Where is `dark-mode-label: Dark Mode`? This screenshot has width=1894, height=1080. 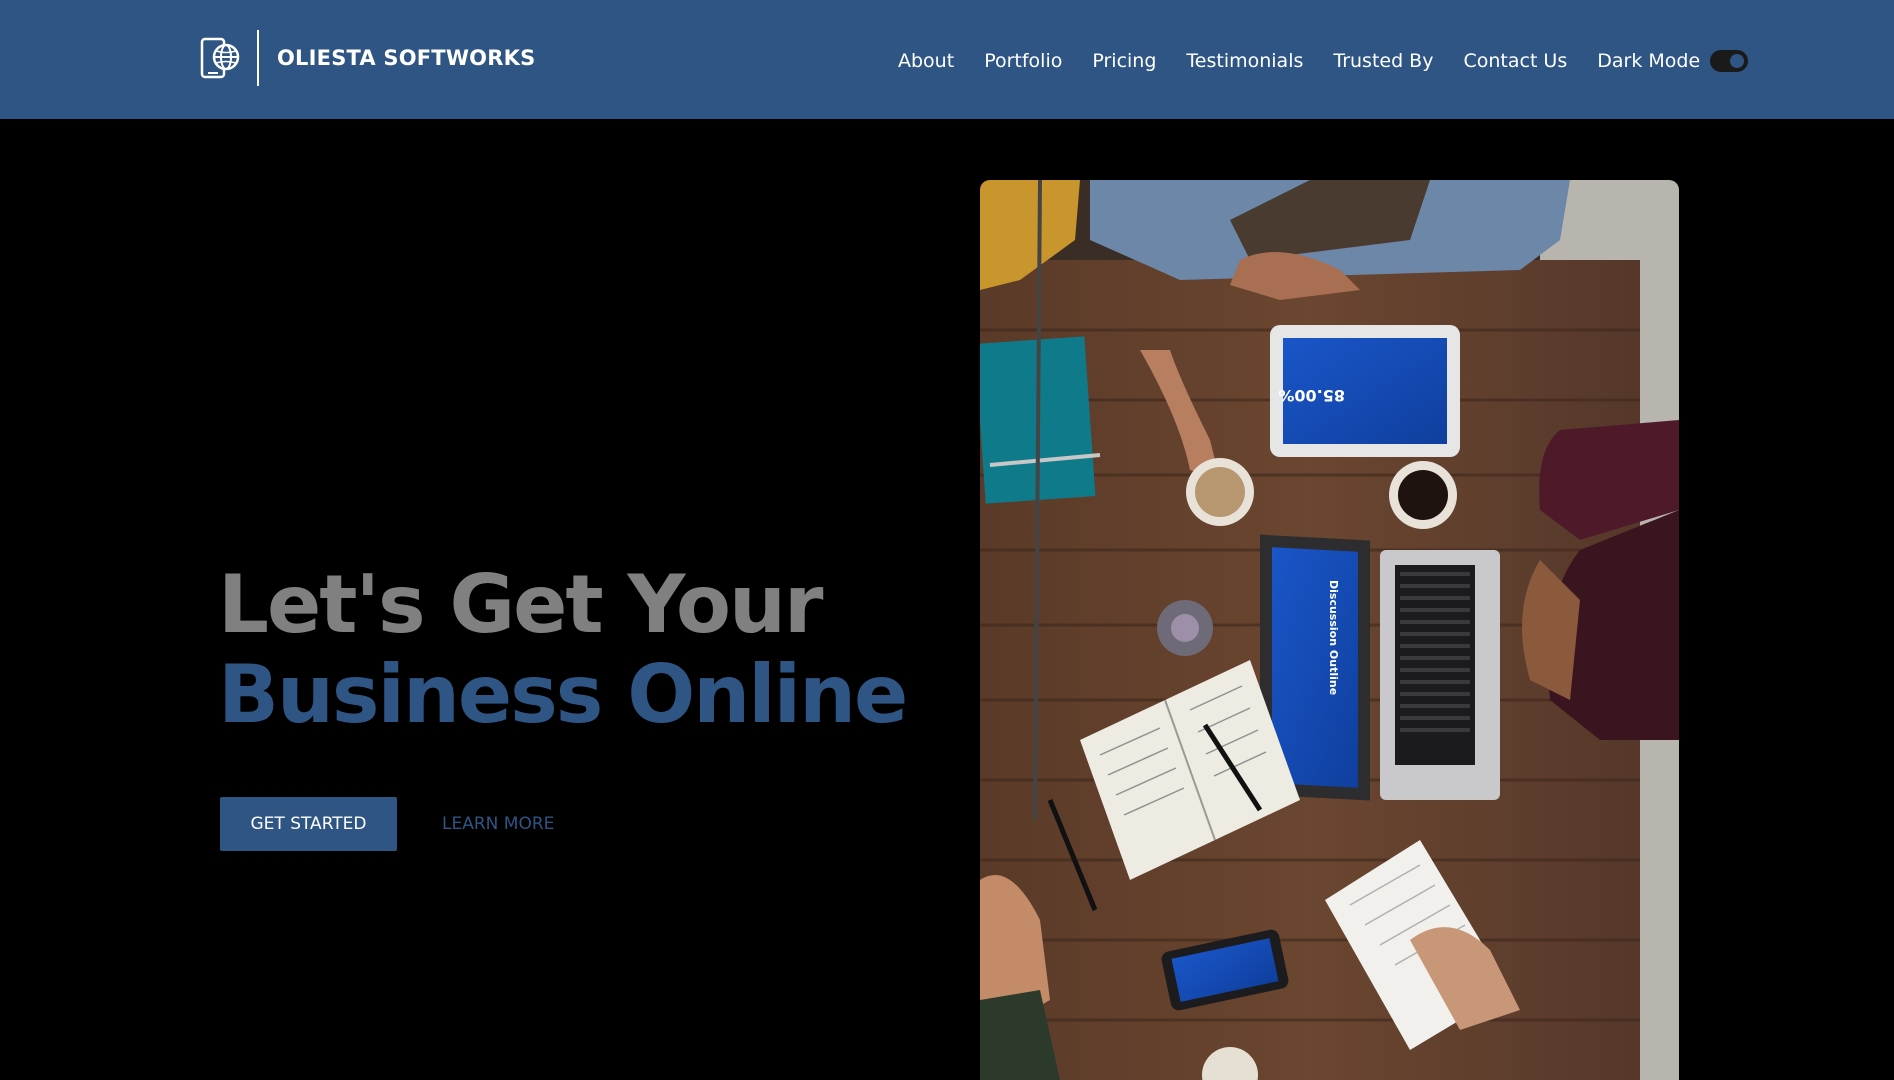
dark-mode-label: Dark Mode is located at coordinates (1649, 61).